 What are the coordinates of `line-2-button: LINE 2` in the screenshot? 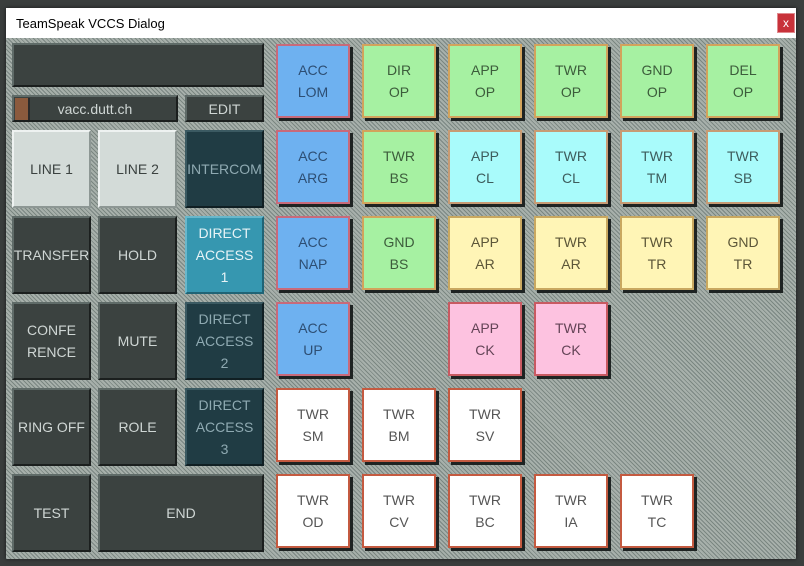 It's located at (137, 169).